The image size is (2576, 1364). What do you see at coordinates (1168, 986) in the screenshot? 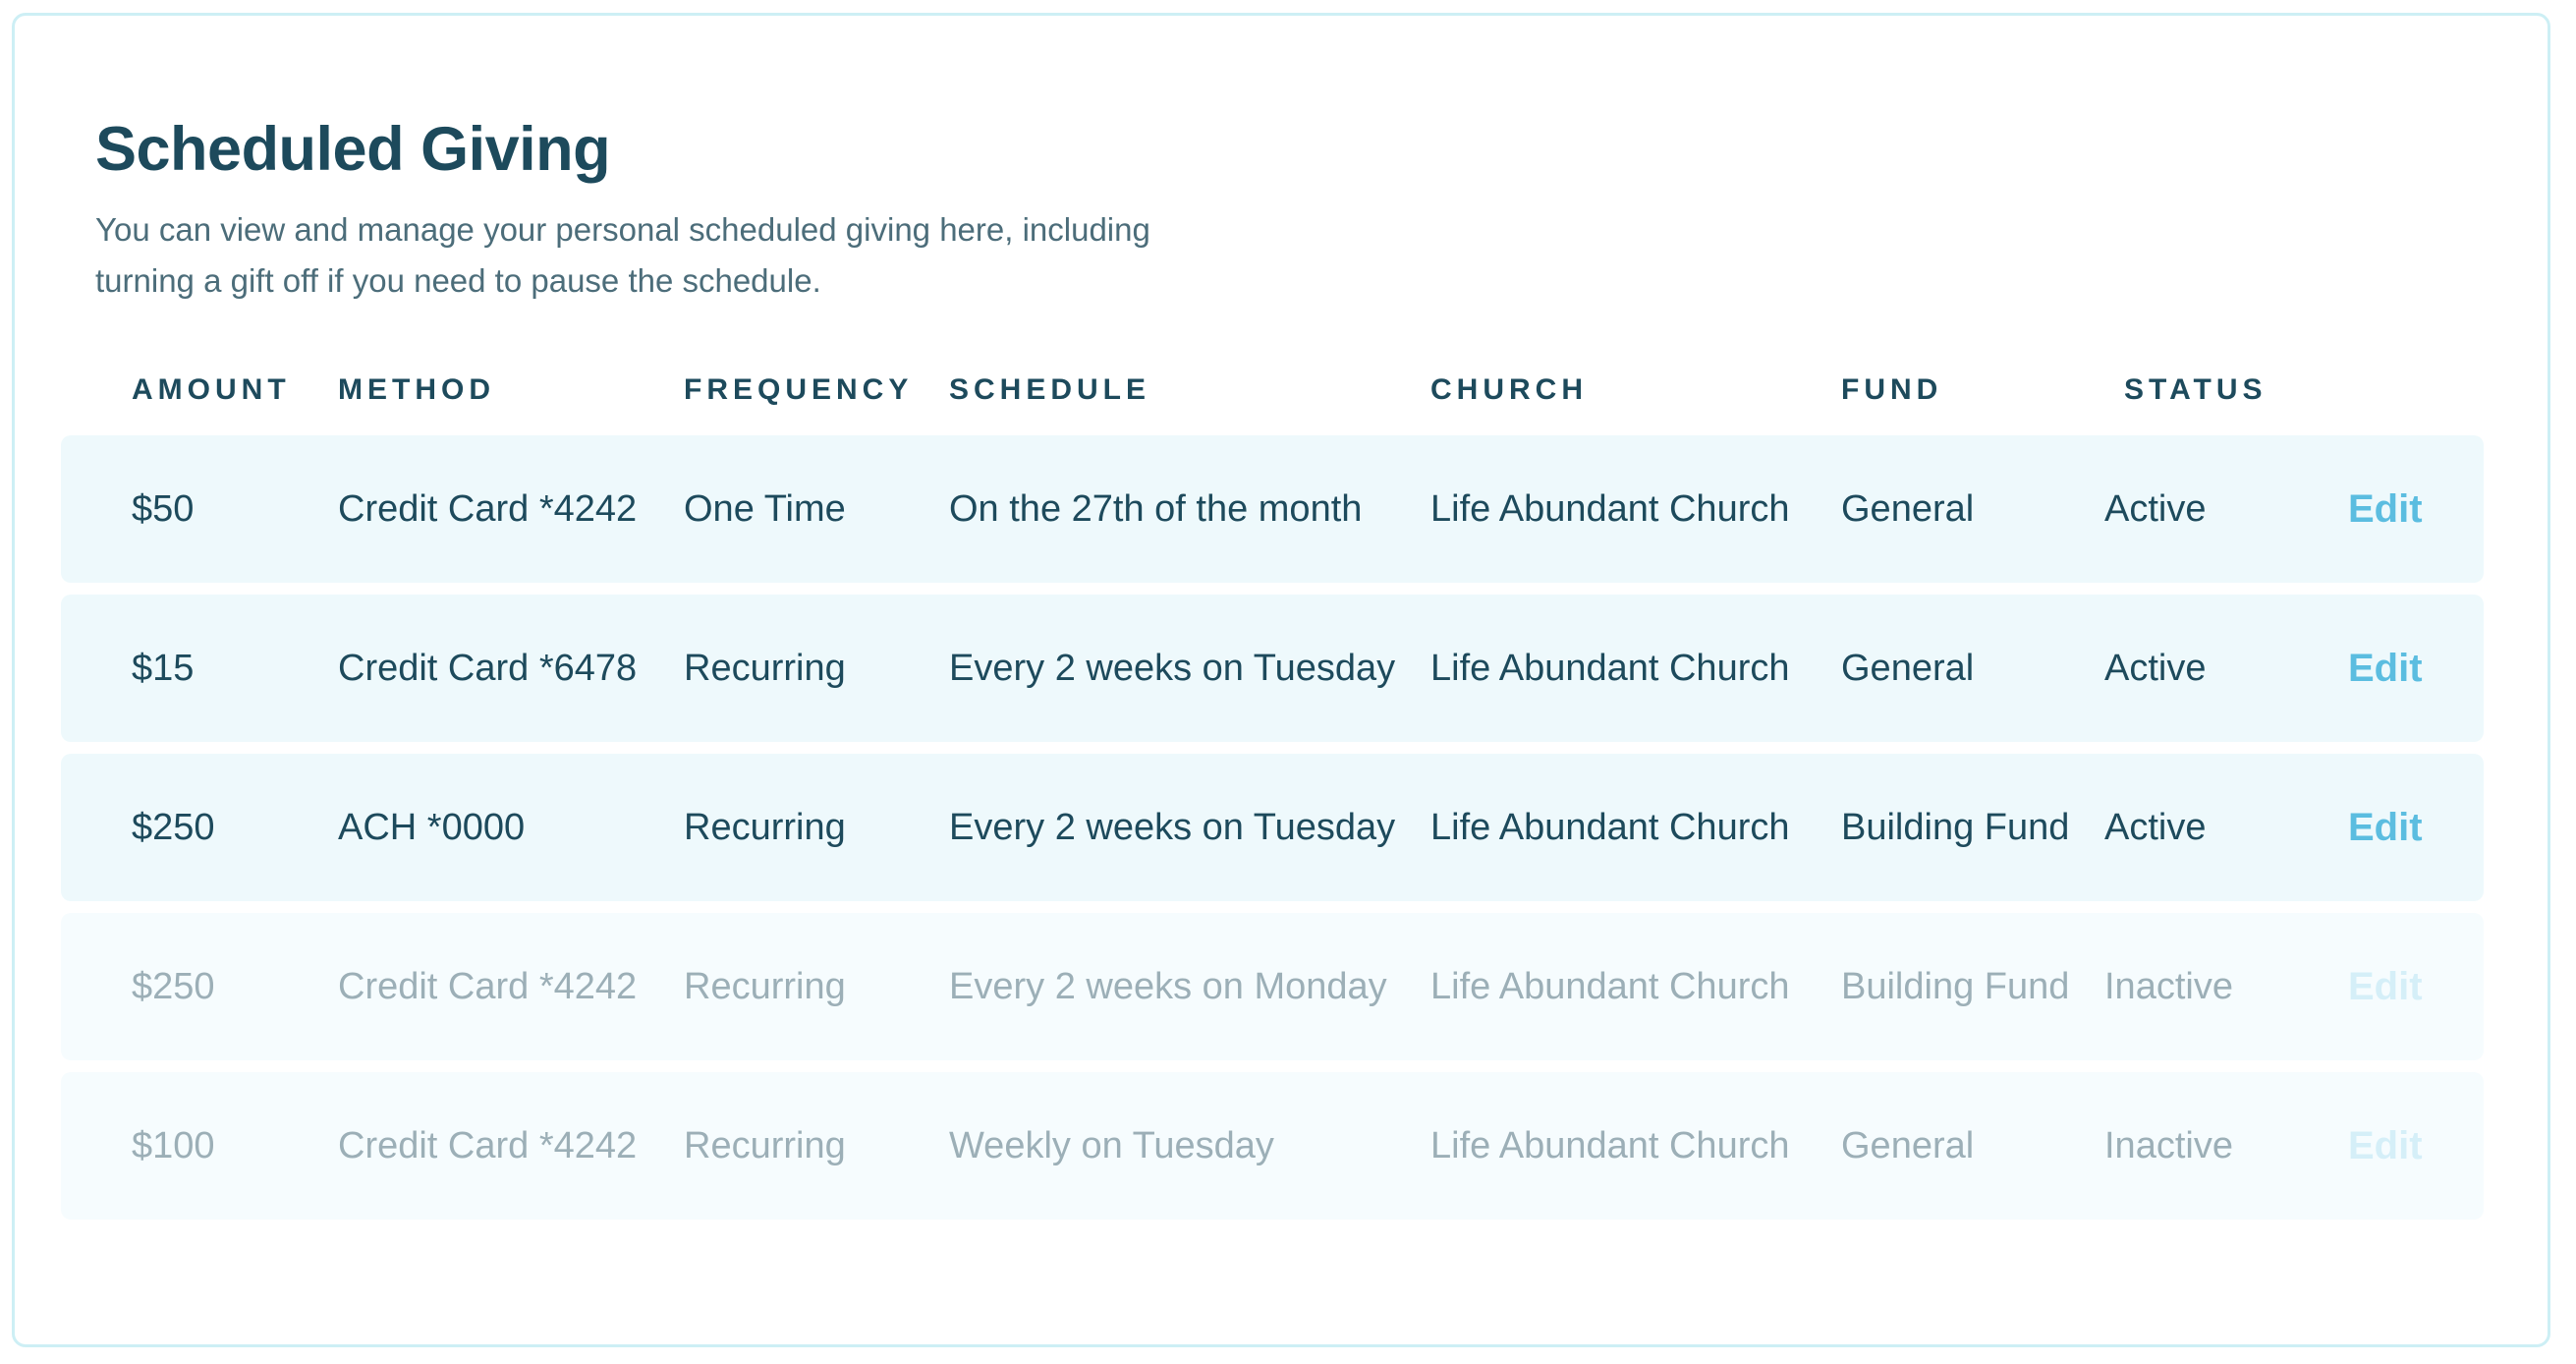
I see `cell-schedule: Every 2 weeks on Monday` at bounding box center [1168, 986].